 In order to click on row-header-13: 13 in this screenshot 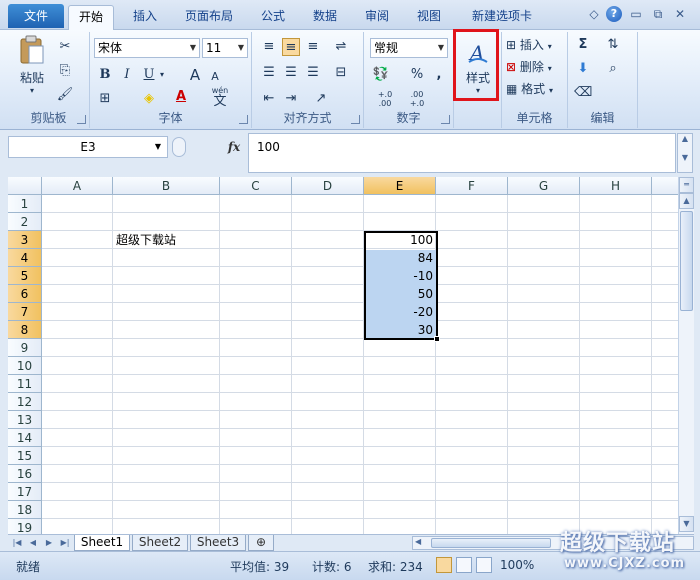, I will do `click(25, 420)`.